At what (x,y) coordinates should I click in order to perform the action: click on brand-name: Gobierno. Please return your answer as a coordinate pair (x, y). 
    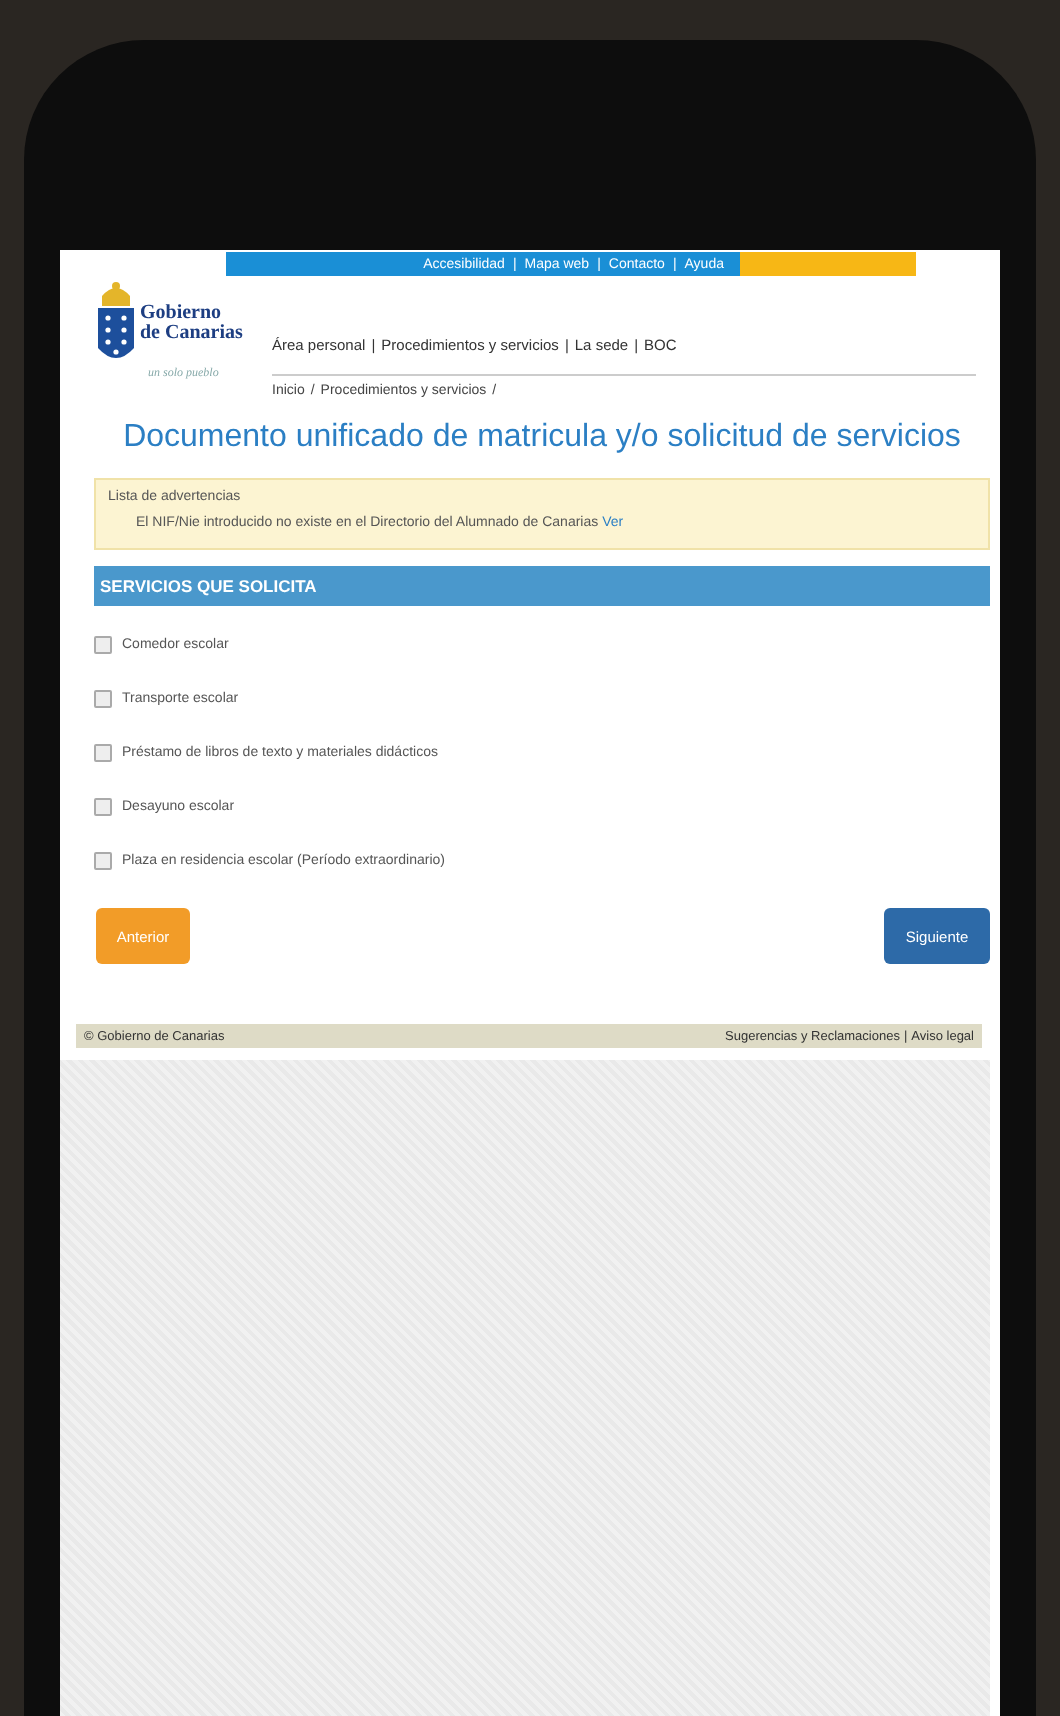
    Looking at the image, I should click on (182, 314).